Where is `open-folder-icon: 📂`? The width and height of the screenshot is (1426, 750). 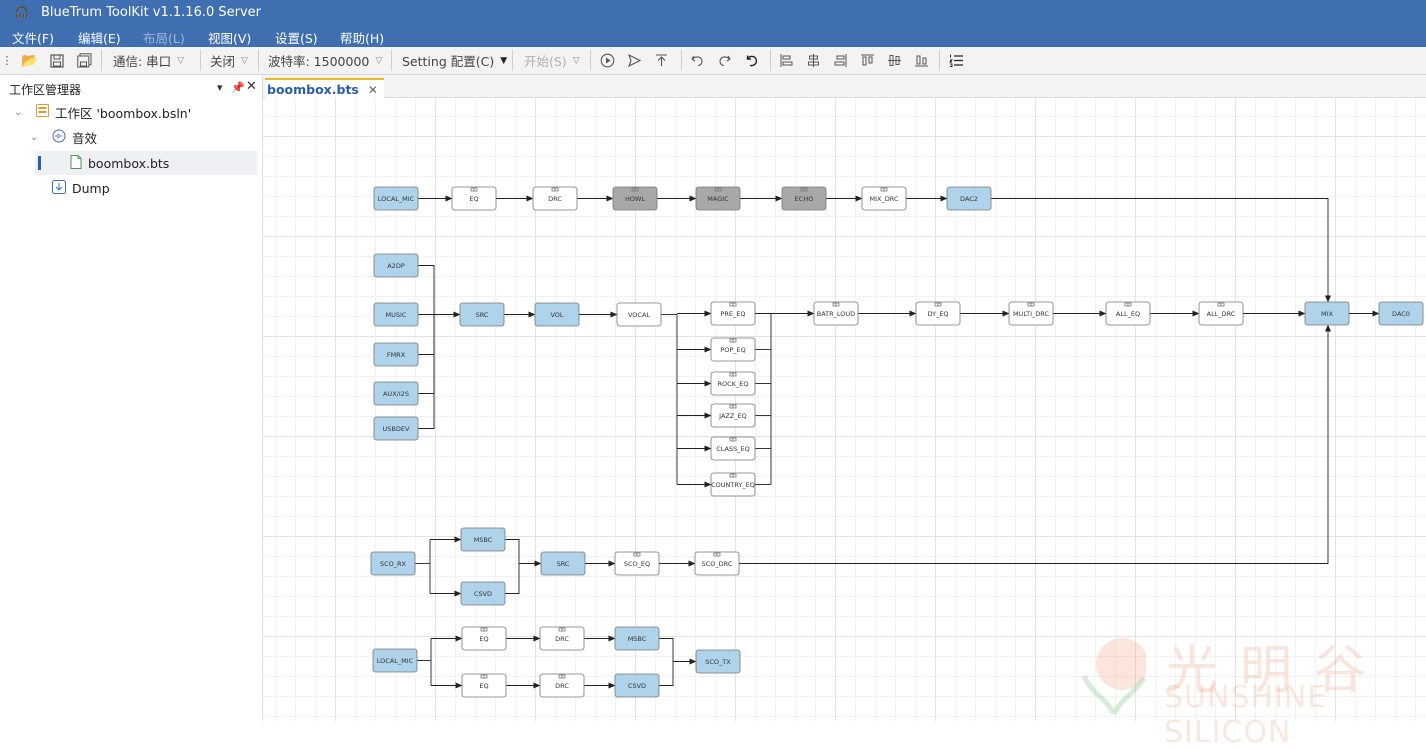
open-folder-icon: 📂 is located at coordinates (30, 60).